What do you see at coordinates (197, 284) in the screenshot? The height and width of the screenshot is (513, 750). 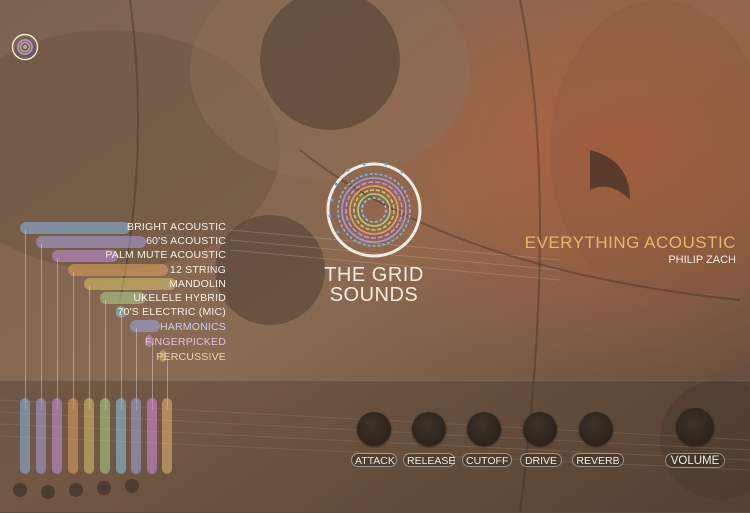 I see `preset-item: MANDOLIN` at bounding box center [197, 284].